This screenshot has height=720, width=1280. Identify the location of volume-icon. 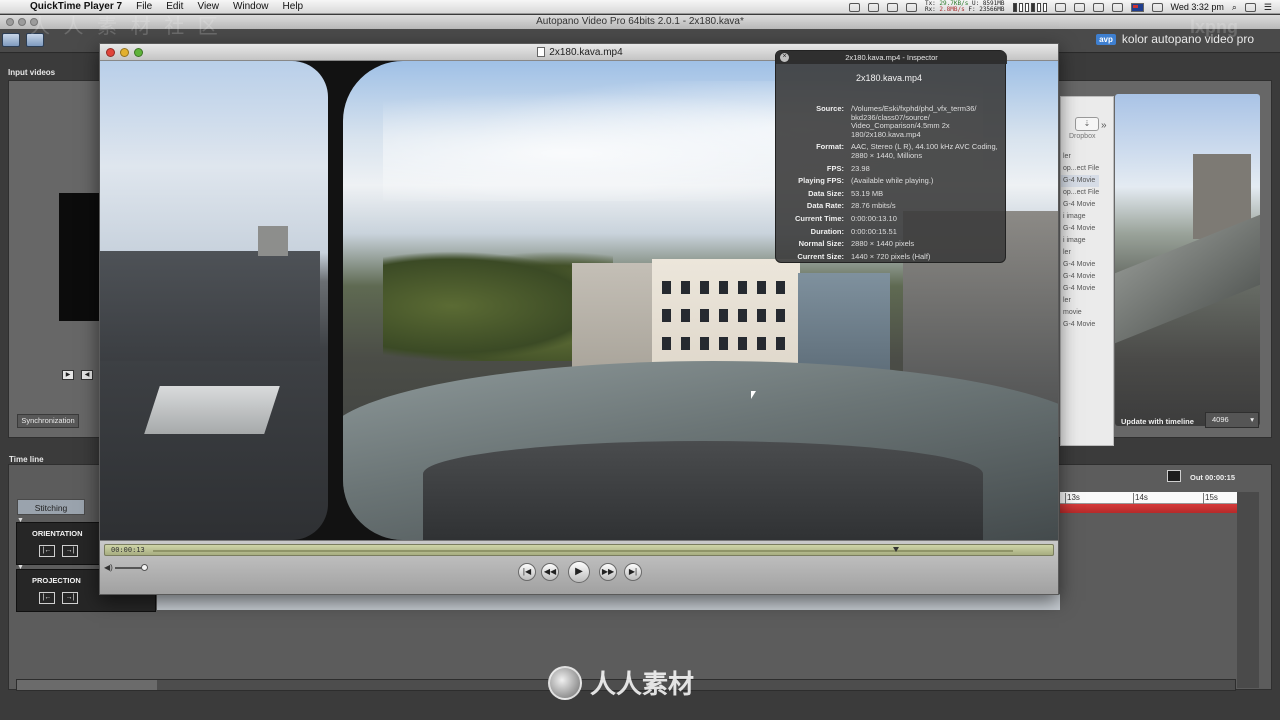
(1157, 7).